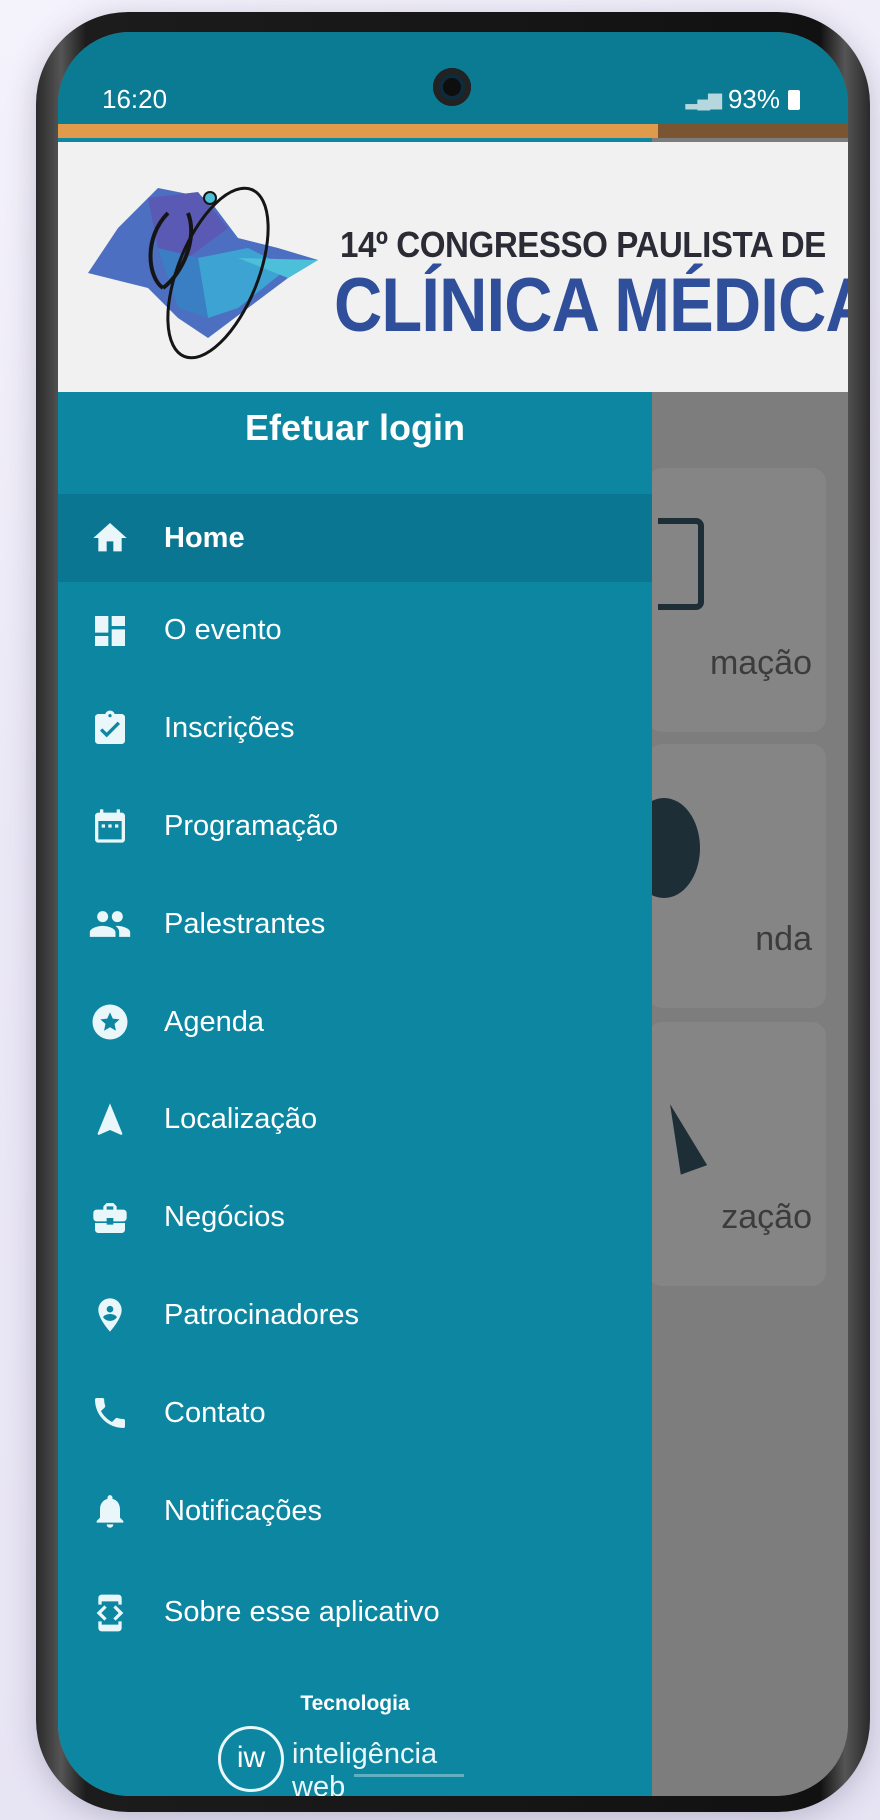 This screenshot has height=1820, width=880. I want to click on banner-subtitle: 14º CONGRESSO PAULISTA DE, so click(583, 244).